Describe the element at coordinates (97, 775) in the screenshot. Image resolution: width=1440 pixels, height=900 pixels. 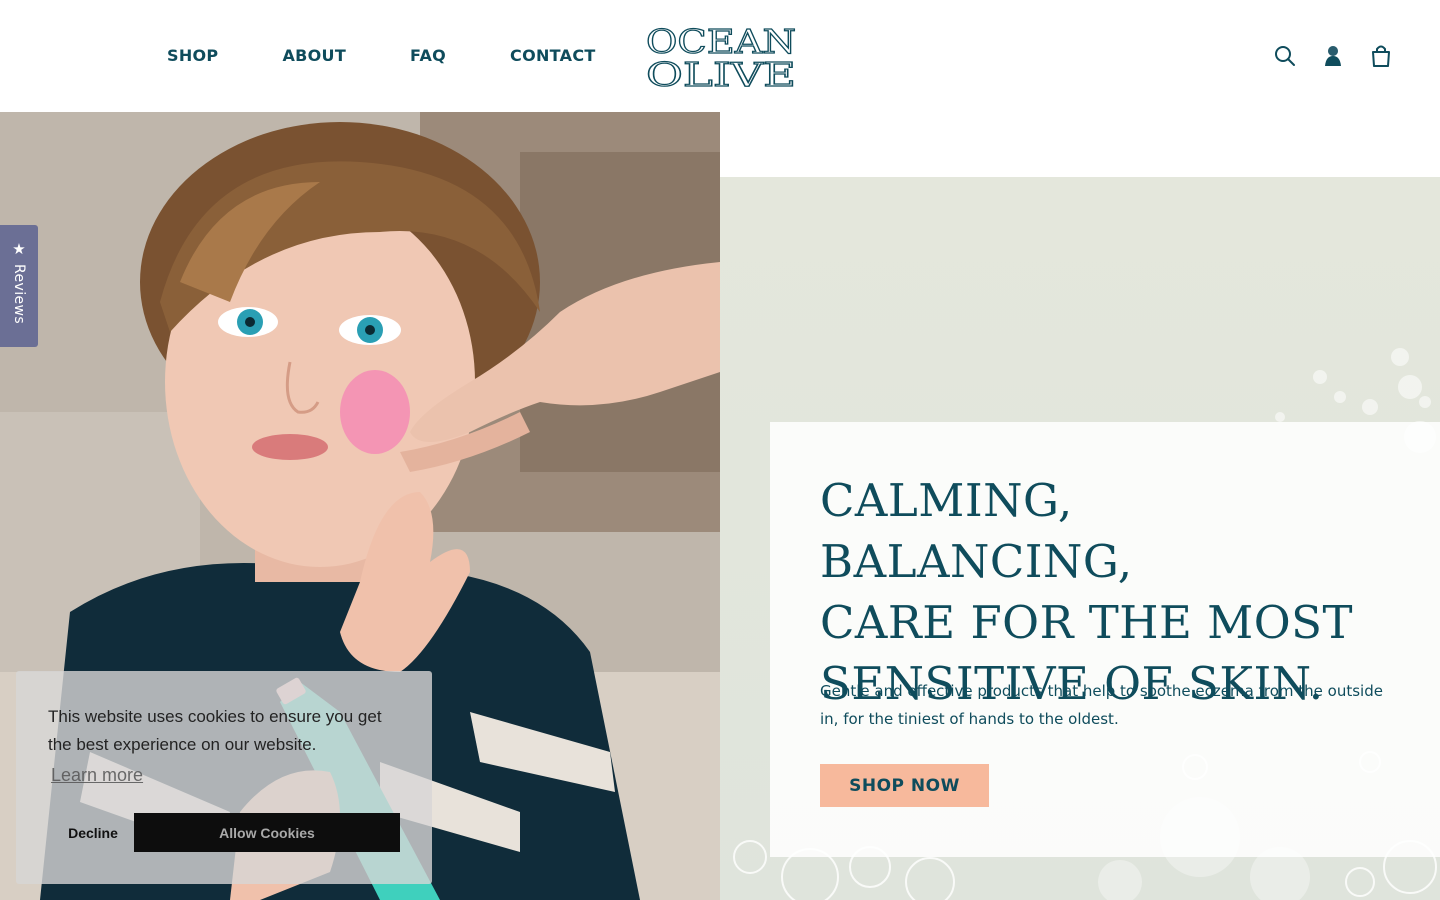
I see `learn-more-link: Learn more` at that location.